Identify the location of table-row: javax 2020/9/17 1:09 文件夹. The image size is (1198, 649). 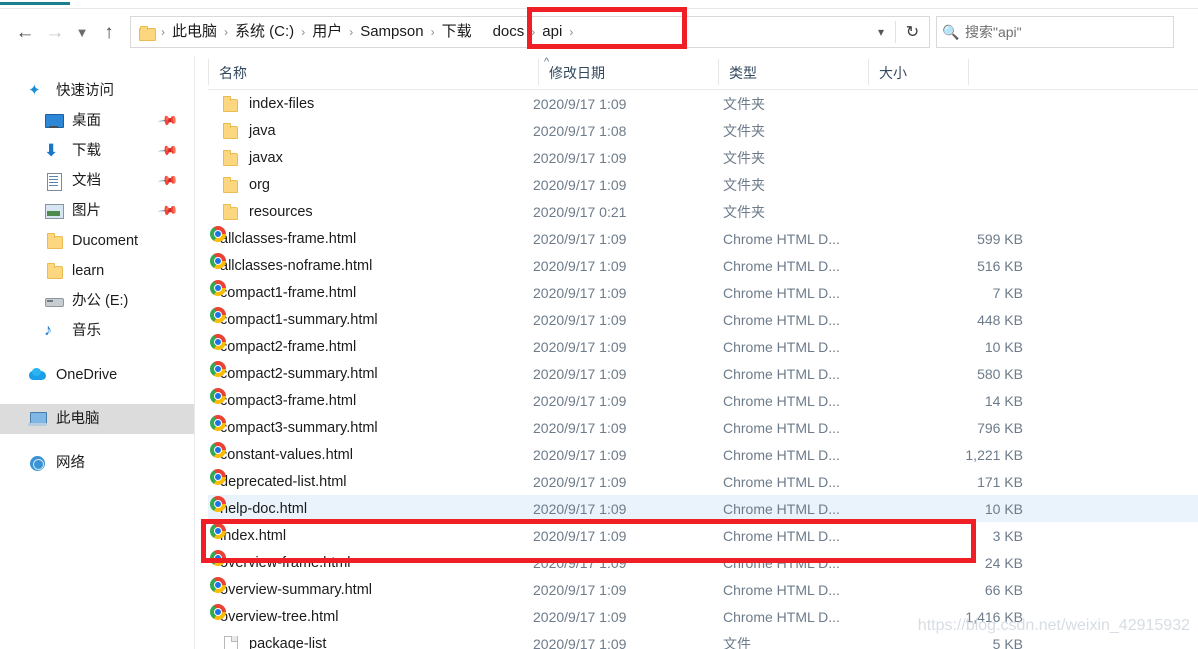
(703, 157).